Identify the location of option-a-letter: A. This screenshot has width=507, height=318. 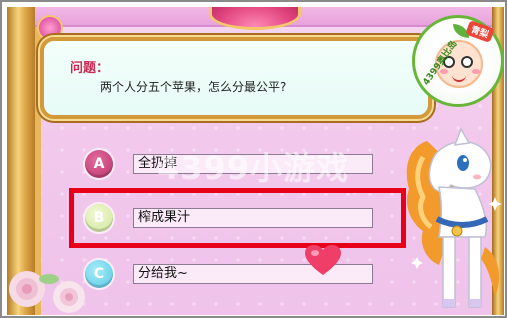
(99, 164).